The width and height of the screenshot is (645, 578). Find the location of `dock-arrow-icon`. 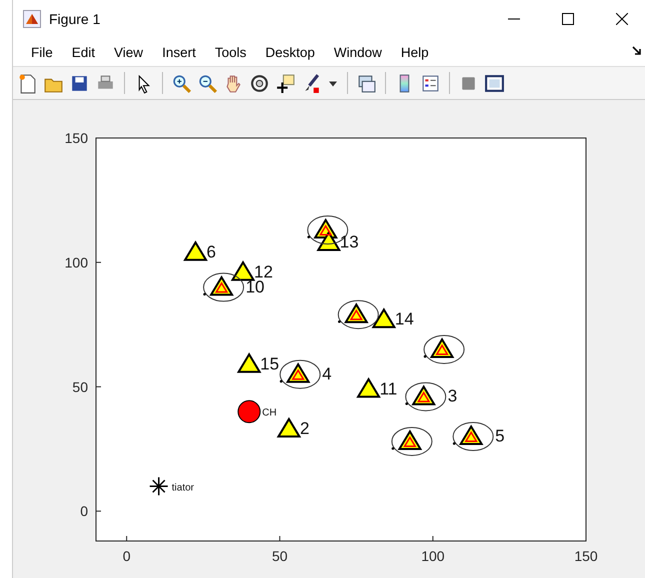

dock-arrow-icon is located at coordinates (636, 50).